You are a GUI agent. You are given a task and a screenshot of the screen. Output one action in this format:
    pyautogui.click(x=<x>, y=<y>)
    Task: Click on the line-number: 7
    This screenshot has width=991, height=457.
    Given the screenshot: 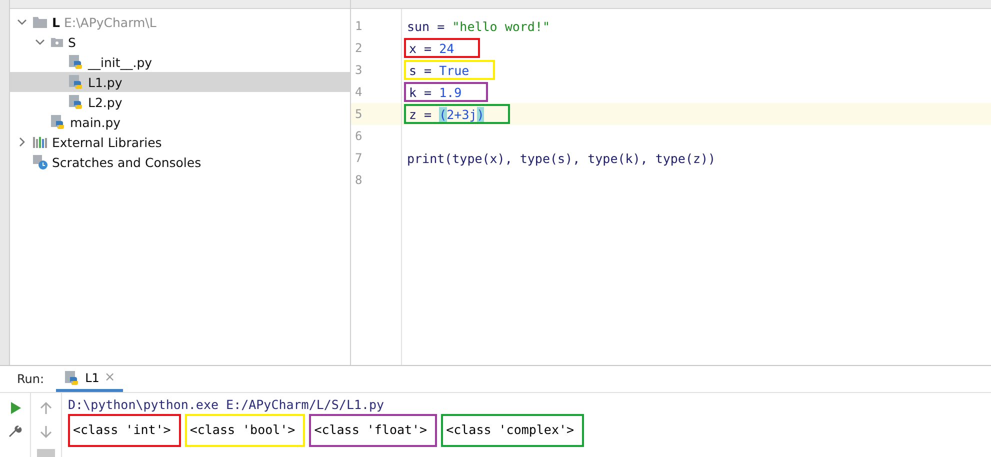 What is the action you would take?
    pyautogui.click(x=359, y=158)
    